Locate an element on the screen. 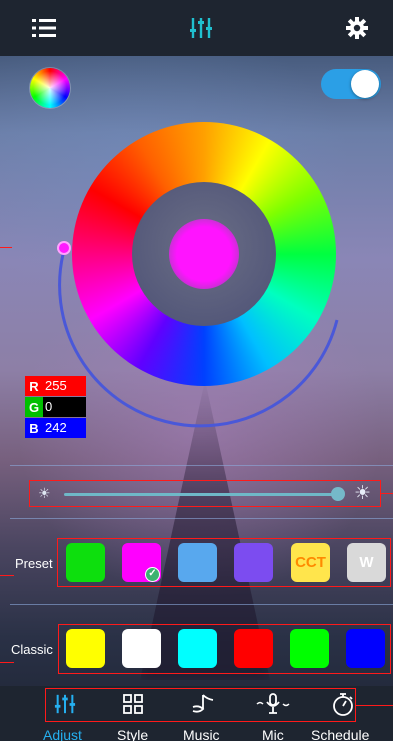  stopwatch-icon is located at coordinates (343, 704).